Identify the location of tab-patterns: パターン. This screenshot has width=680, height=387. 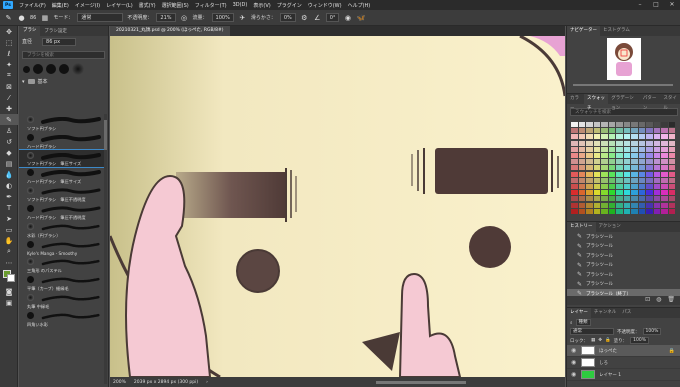
(650, 102).